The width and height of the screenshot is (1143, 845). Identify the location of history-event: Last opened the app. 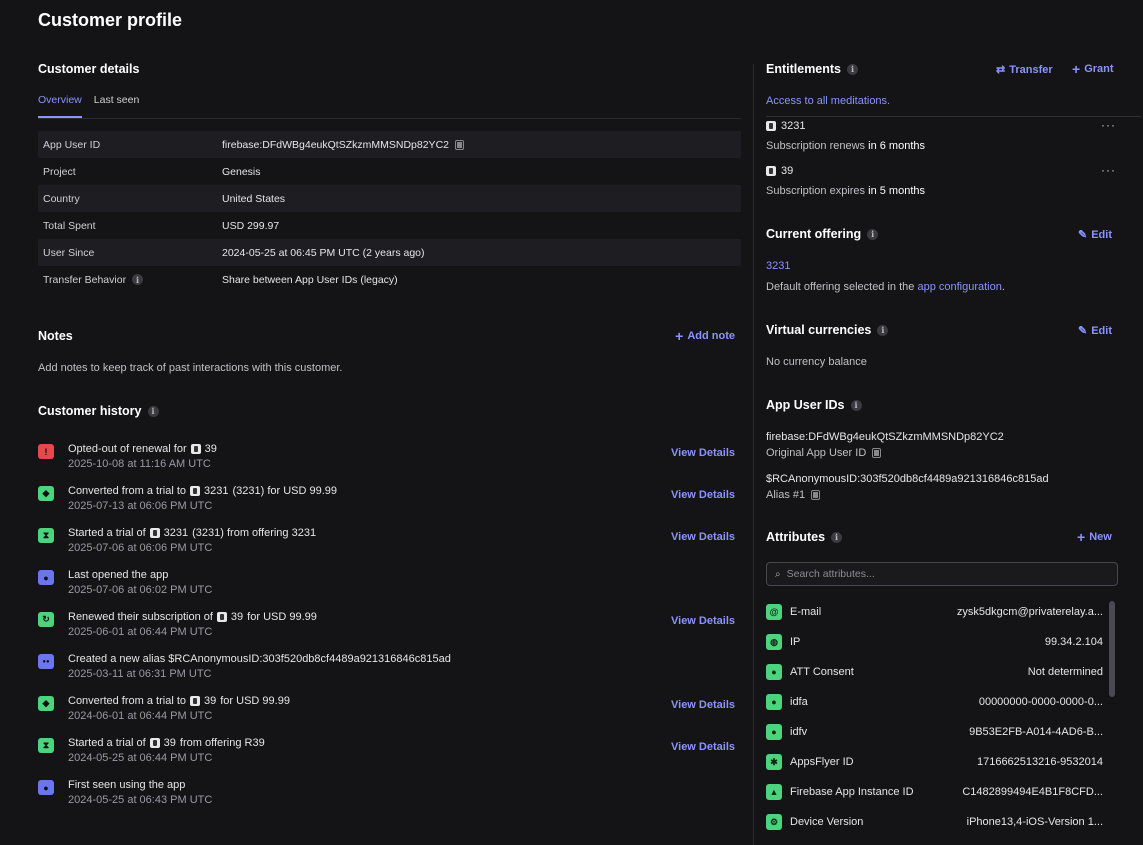
(118, 575).